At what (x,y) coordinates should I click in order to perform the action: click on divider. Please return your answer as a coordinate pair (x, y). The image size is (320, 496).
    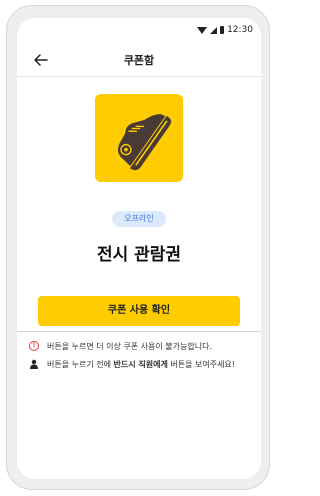
    Looking at the image, I should click on (139, 331).